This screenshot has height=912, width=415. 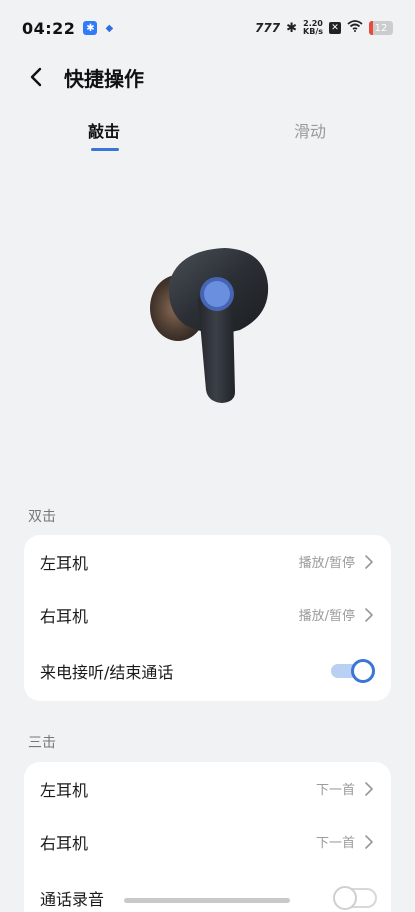 I want to click on network-speed-unit: KB/s, so click(x=313, y=31).